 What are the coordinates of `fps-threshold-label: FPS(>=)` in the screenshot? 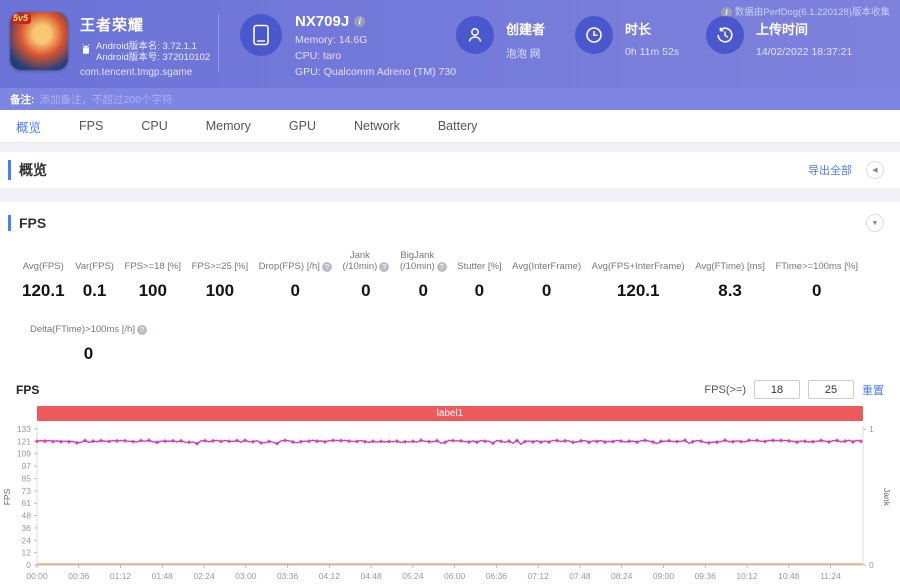 It's located at (725, 389).